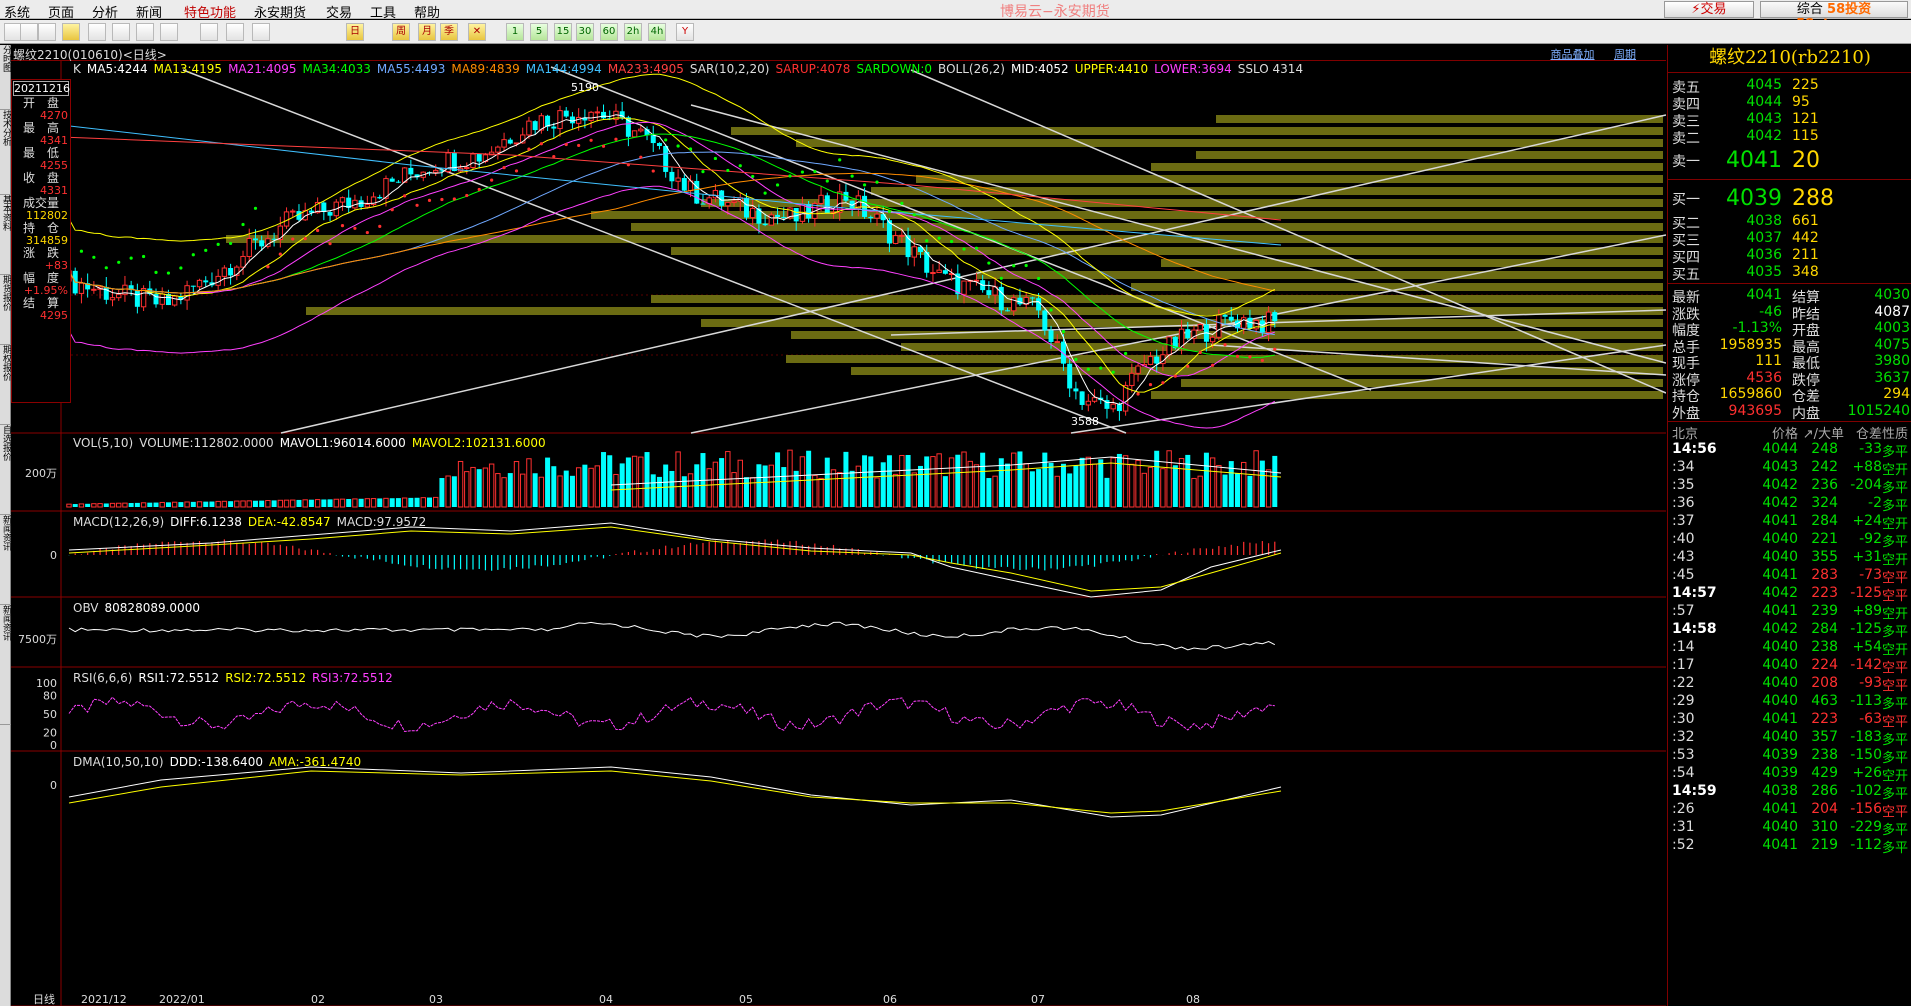  Describe the element at coordinates (339, 11) in the screenshot. I see `menu-trade: 交易` at that location.